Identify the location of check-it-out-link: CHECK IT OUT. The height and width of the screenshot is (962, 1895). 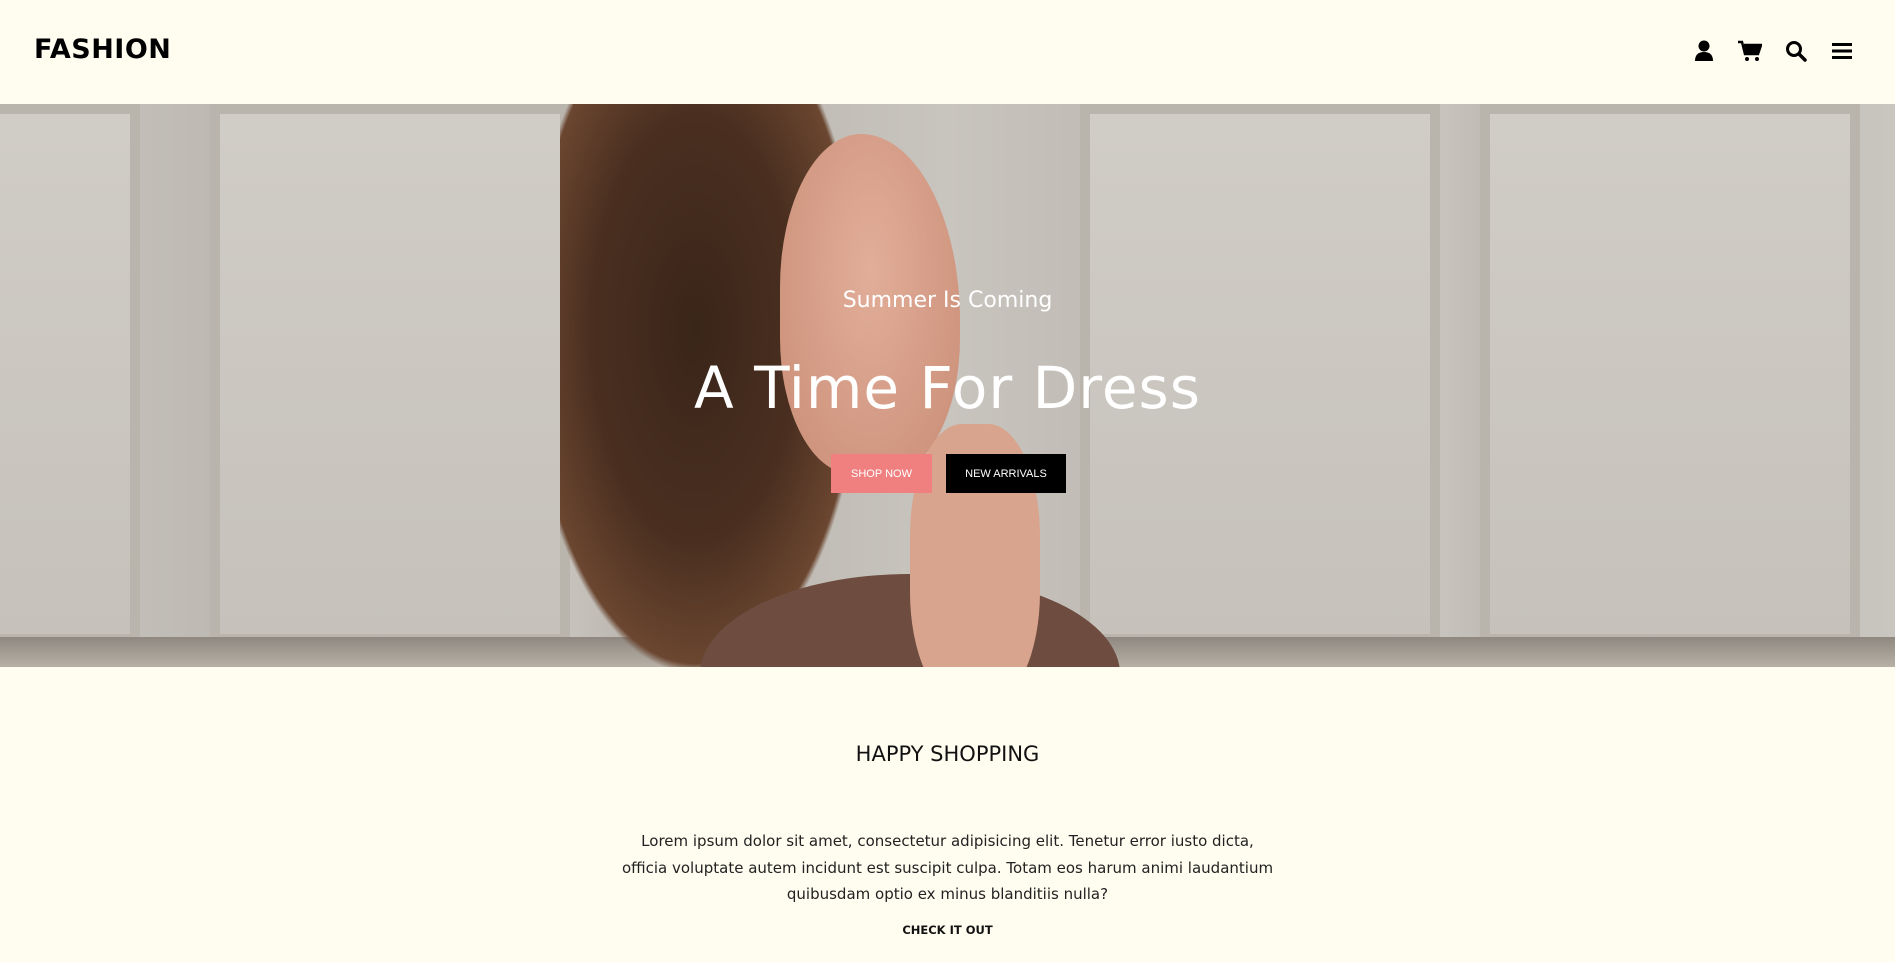
(947, 930).